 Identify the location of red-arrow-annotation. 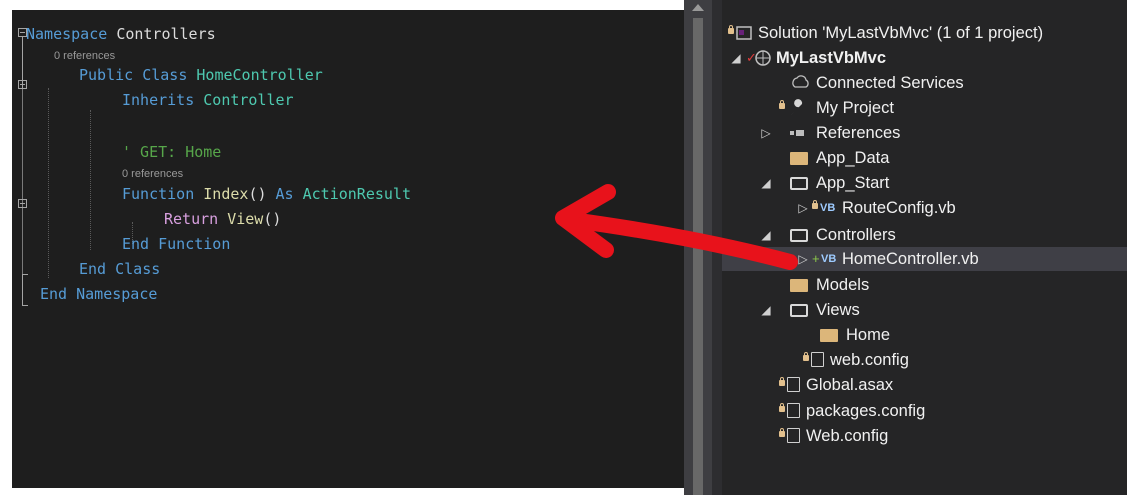
(676, 227).